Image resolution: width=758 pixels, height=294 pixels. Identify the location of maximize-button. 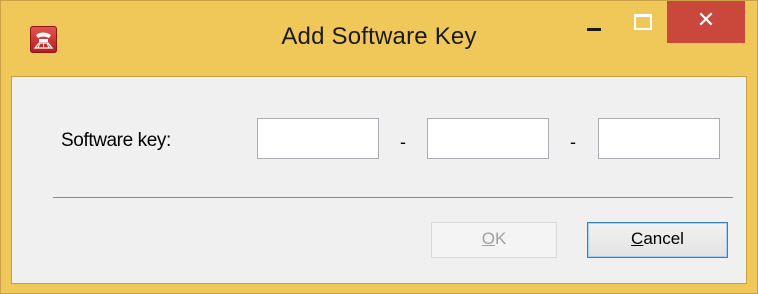
(643, 24).